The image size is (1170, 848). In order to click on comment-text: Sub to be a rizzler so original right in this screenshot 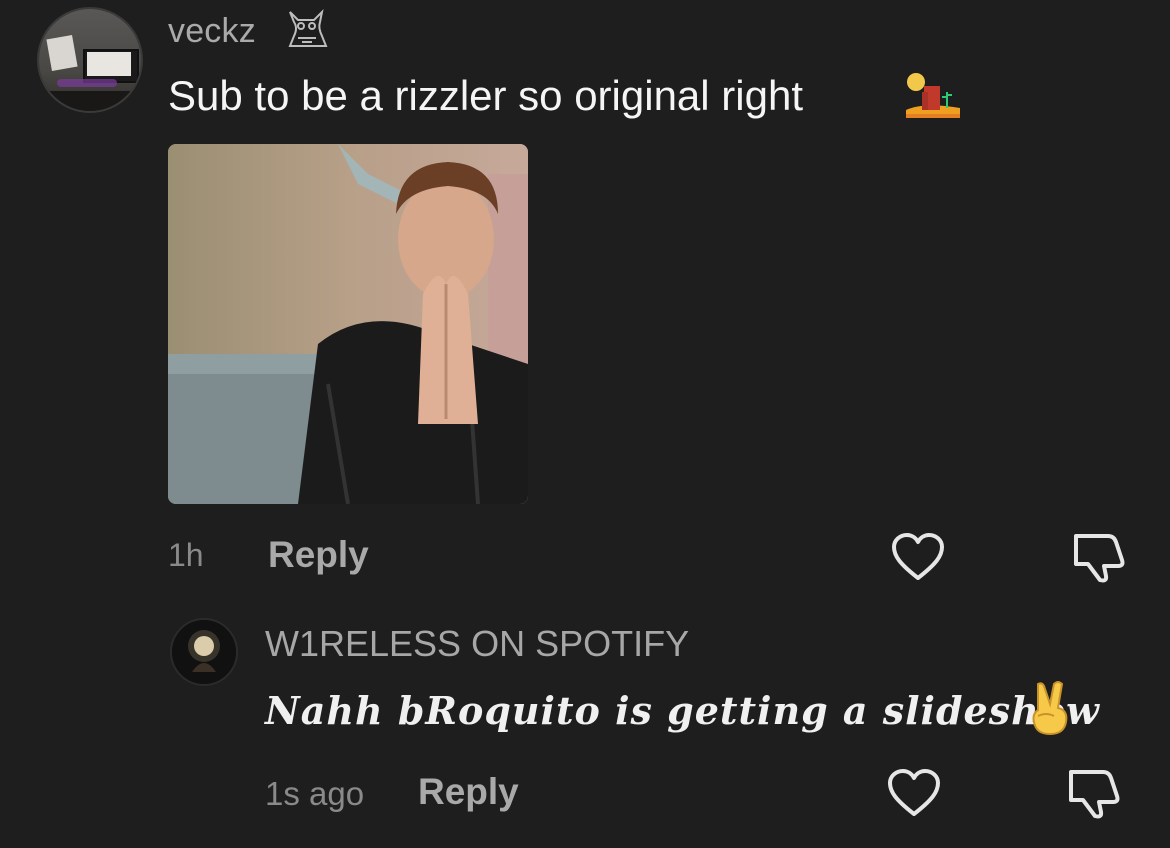, I will do `click(485, 95)`.